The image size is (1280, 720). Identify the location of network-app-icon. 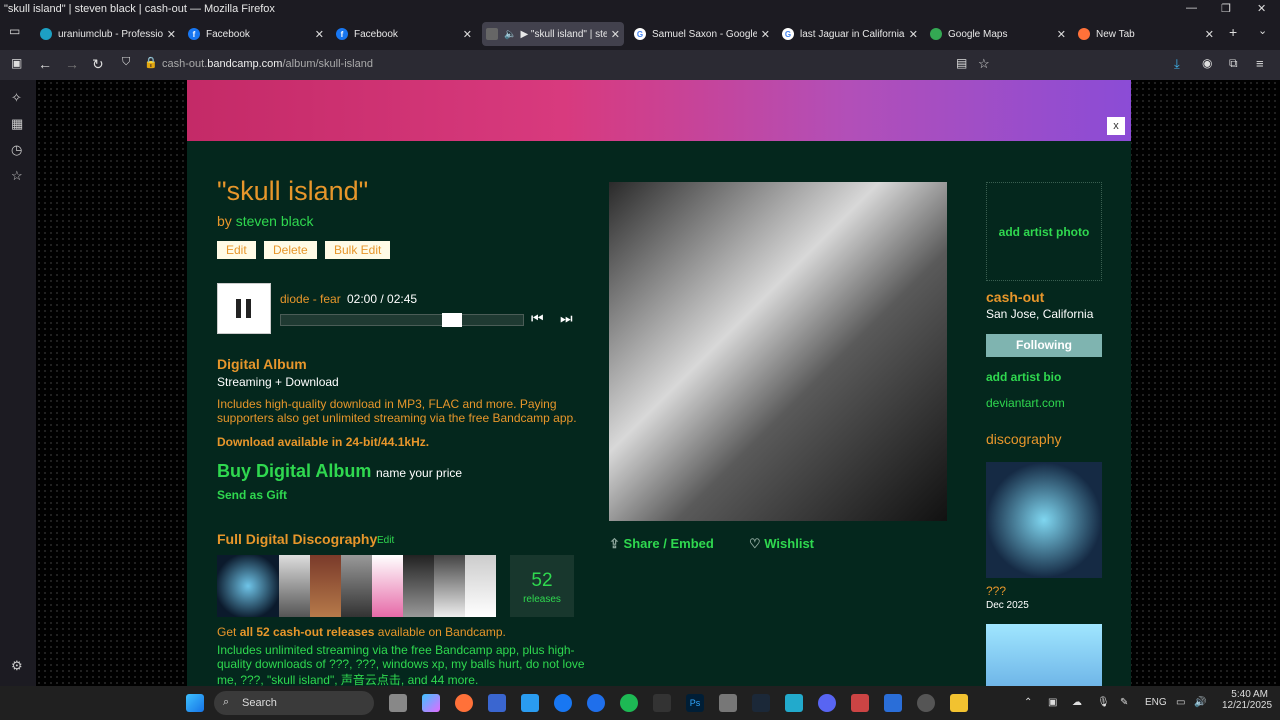
(794, 703).